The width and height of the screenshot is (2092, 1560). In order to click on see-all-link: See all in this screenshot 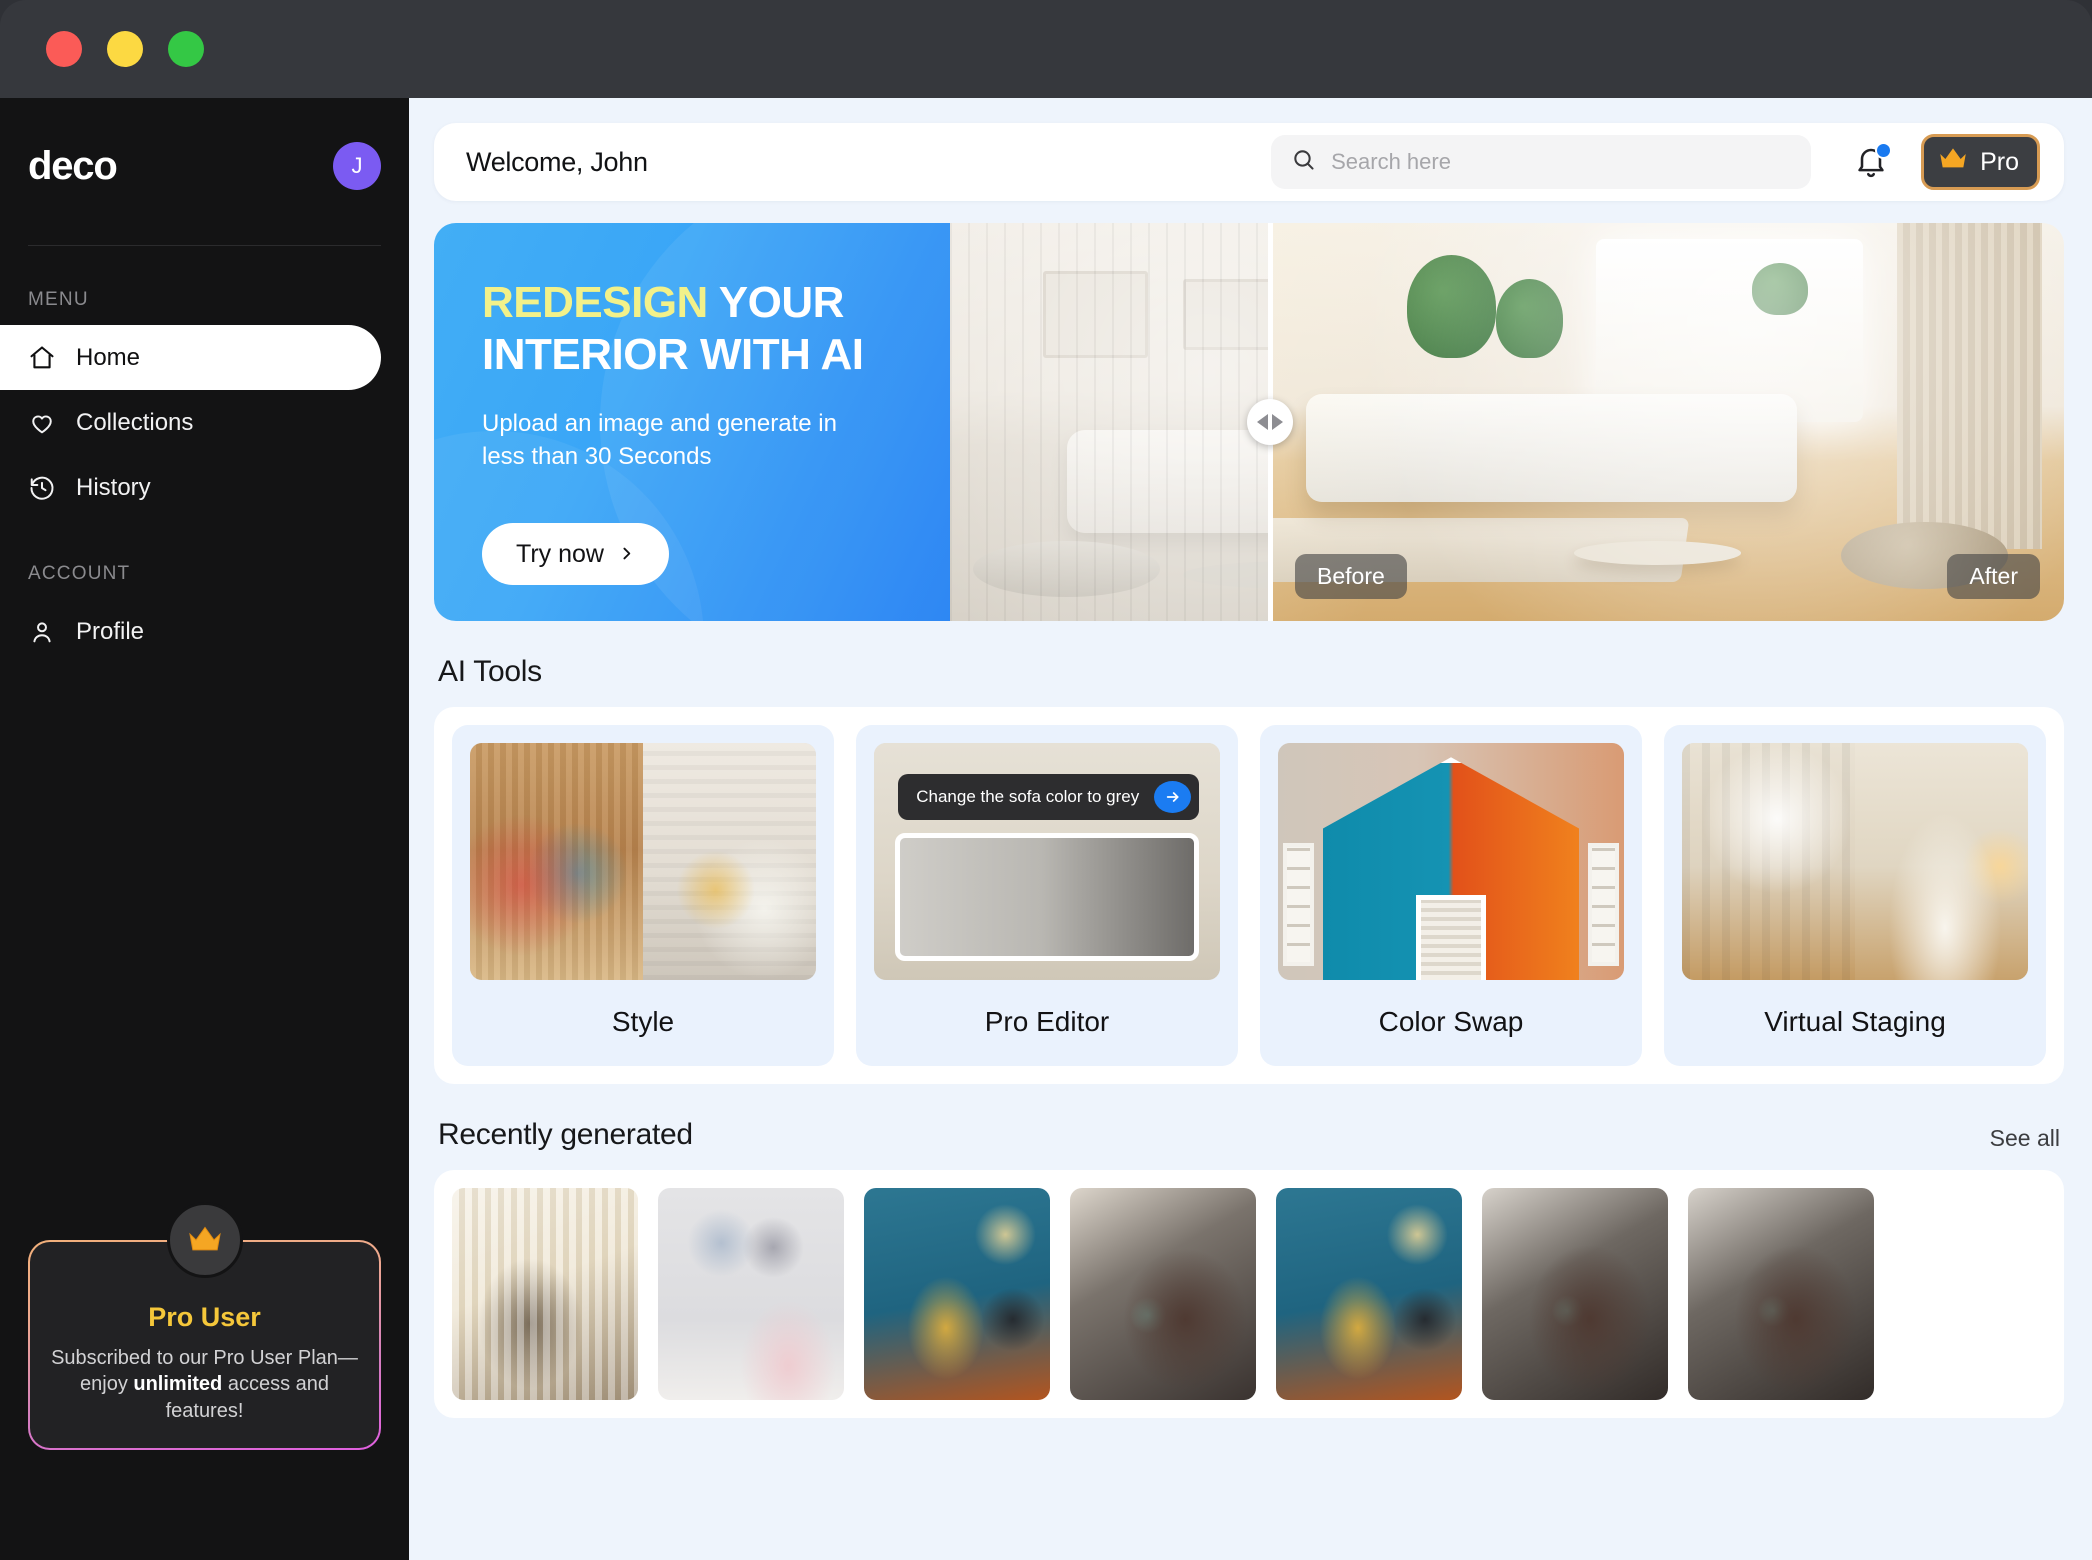, I will do `click(2025, 1138)`.